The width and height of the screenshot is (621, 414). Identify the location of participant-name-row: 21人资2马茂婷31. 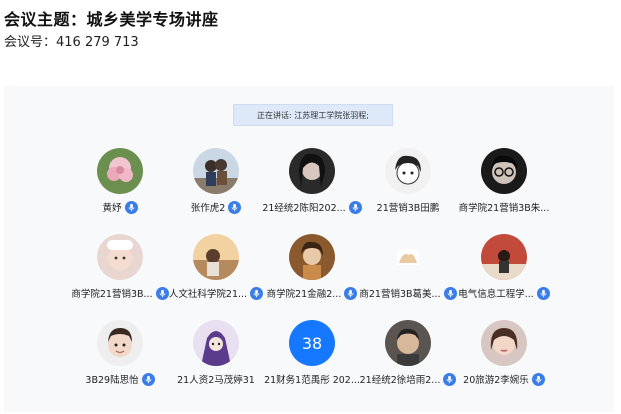
(216, 379).